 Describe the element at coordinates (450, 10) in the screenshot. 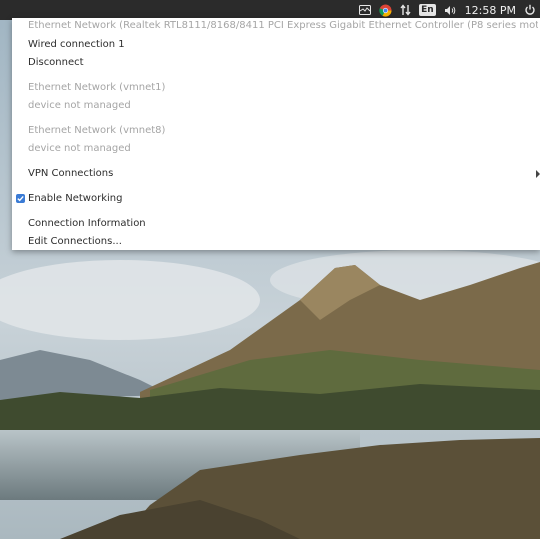

I see `volume-icon` at that location.